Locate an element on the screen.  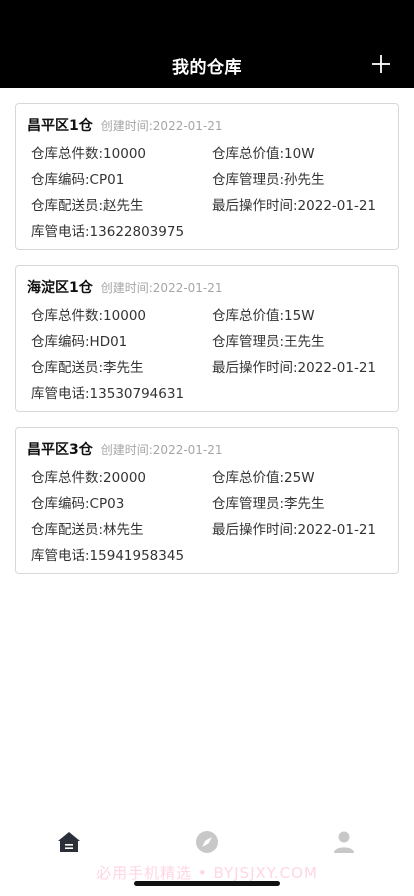
card-header: 昌平区1仓 创建时间:2022-01-21 is located at coordinates (125, 125).